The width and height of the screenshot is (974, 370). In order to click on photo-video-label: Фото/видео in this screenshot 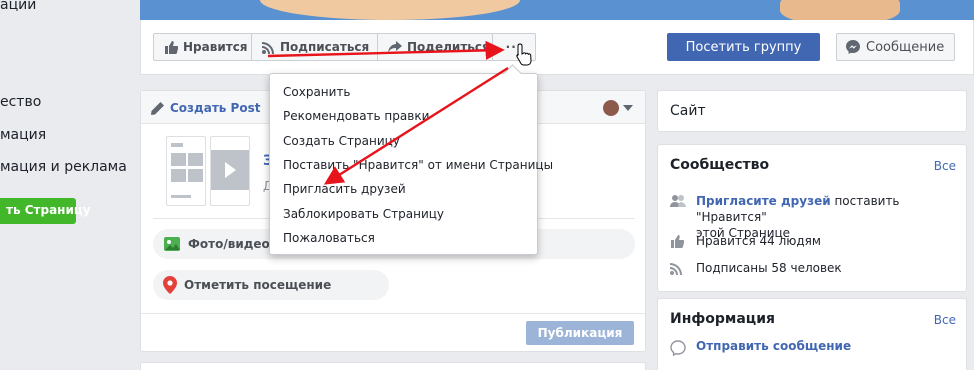, I will do `click(229, 244)`.